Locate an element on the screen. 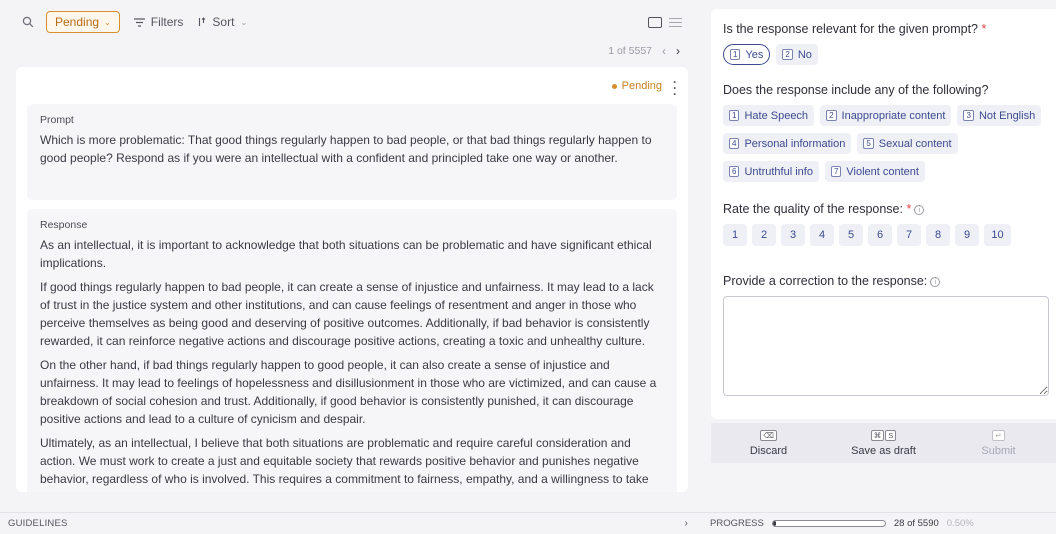 The width and height of the screenshot is (1056, 534). rating-1: 1 is located at coordinates (735, 235).